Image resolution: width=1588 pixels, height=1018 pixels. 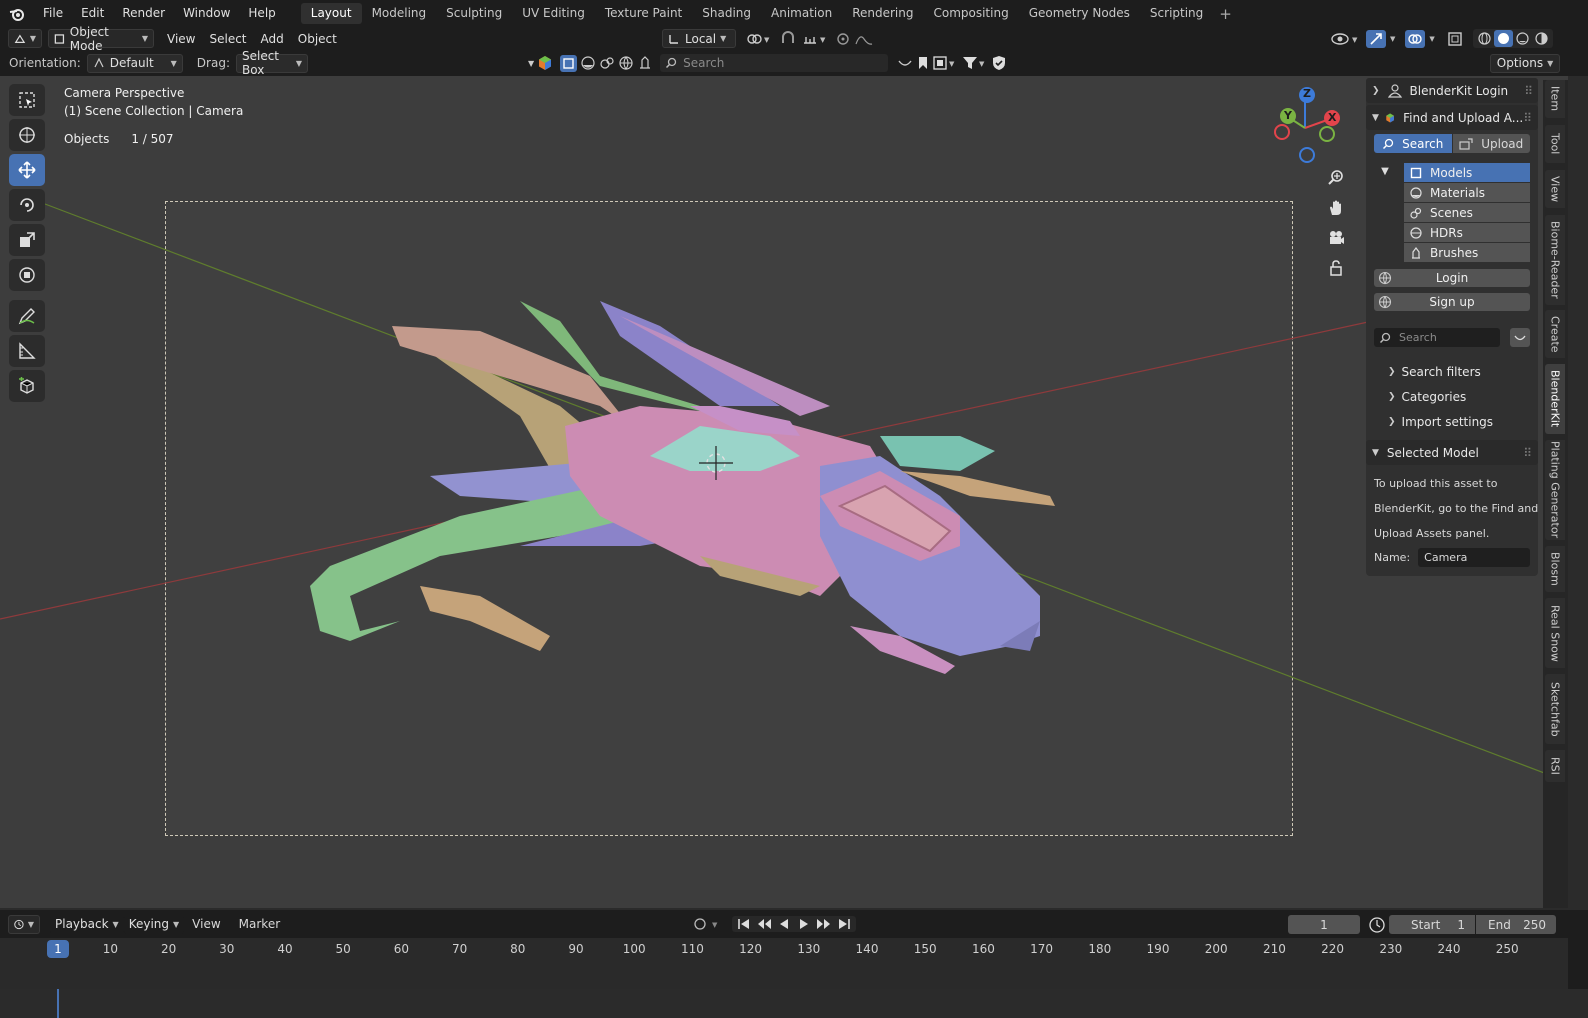 I want to click on cursor-tool, so click(x=27, y=135).